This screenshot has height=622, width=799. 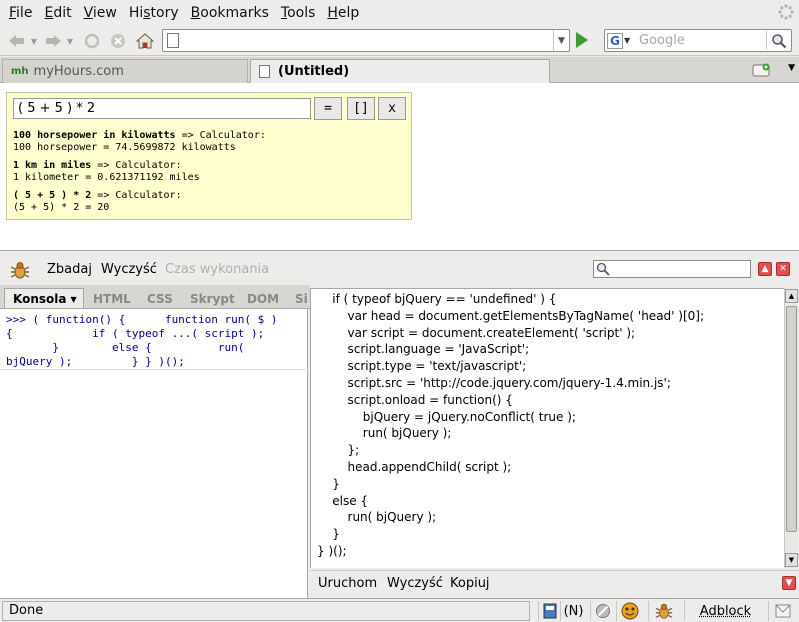 I want to click on brackets-button: [], so click(x=361, y=108).